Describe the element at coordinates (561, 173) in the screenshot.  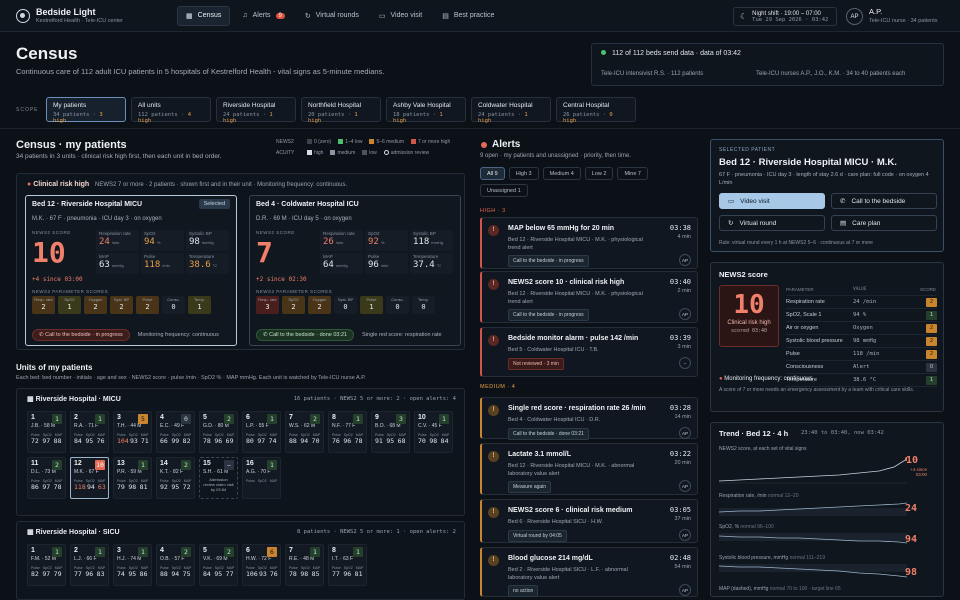
I see `alert-filter: Medium 4` at that location.